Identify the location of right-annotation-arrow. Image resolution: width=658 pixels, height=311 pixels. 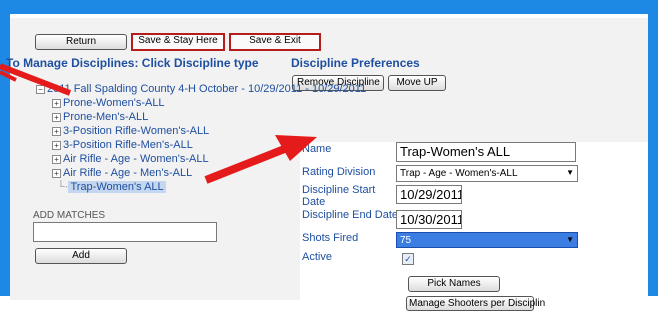
(249, 163).